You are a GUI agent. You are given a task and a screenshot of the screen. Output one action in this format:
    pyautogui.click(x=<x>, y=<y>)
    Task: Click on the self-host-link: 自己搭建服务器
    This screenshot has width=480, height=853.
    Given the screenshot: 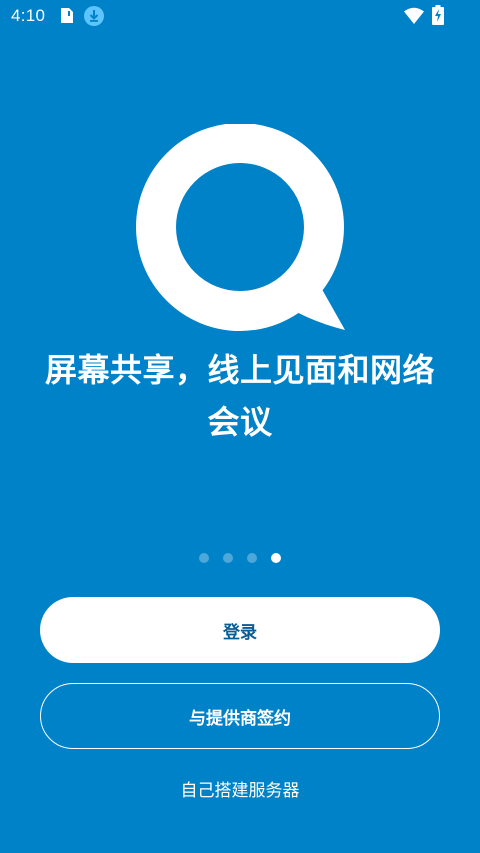 What is the action you would take?
    pyautogui.click(x=240, y=788)
    